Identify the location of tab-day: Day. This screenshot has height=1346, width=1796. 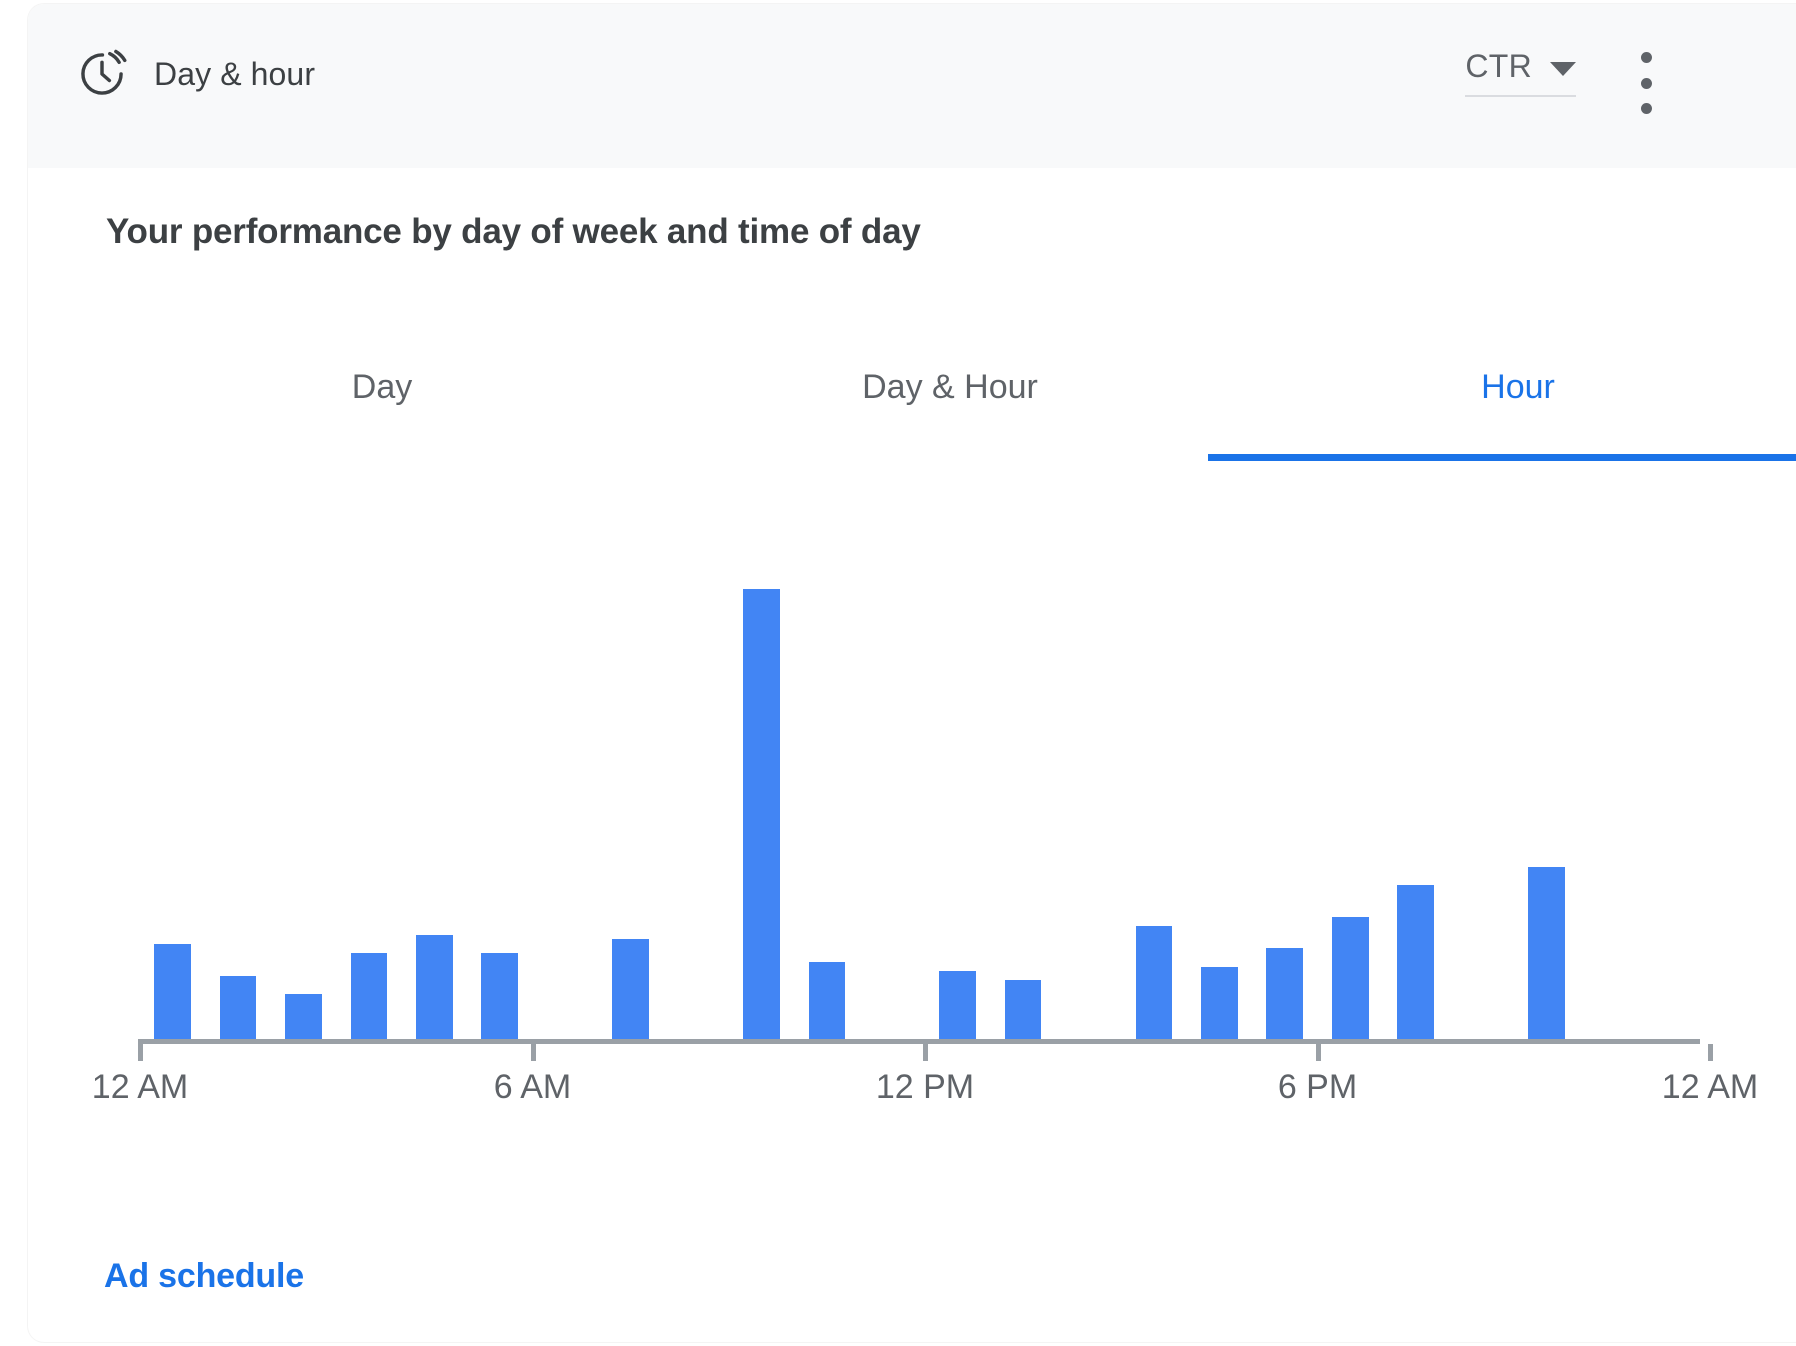
(382, 411).